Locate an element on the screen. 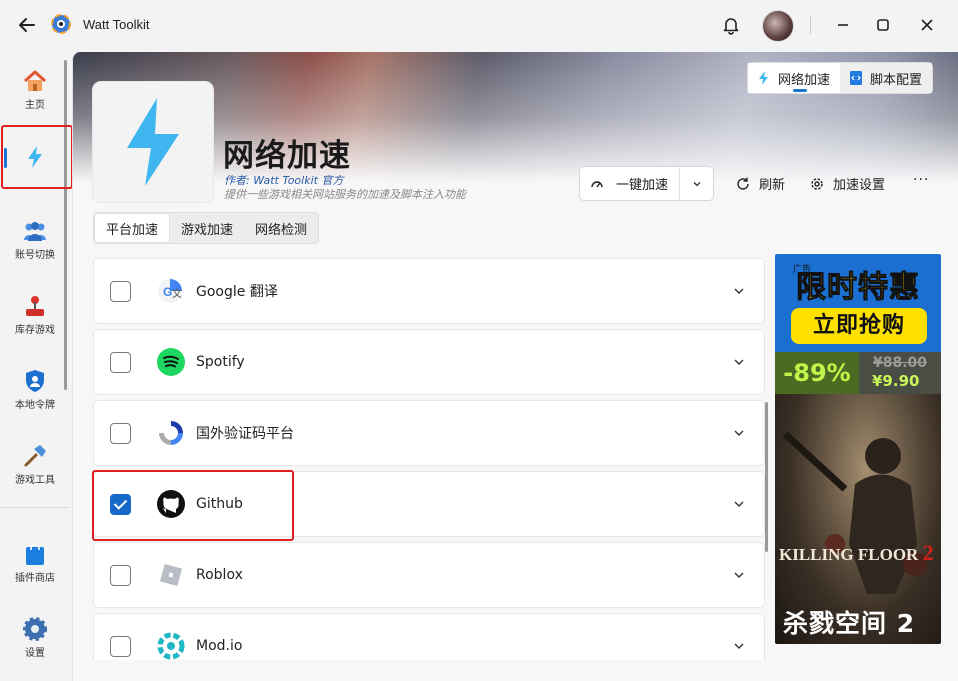  arrow-left-icon is located at coordinates (27, 25).